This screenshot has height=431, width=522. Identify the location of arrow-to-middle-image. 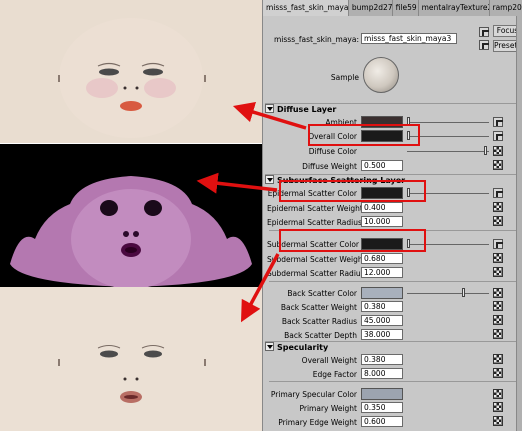
(237, 183).